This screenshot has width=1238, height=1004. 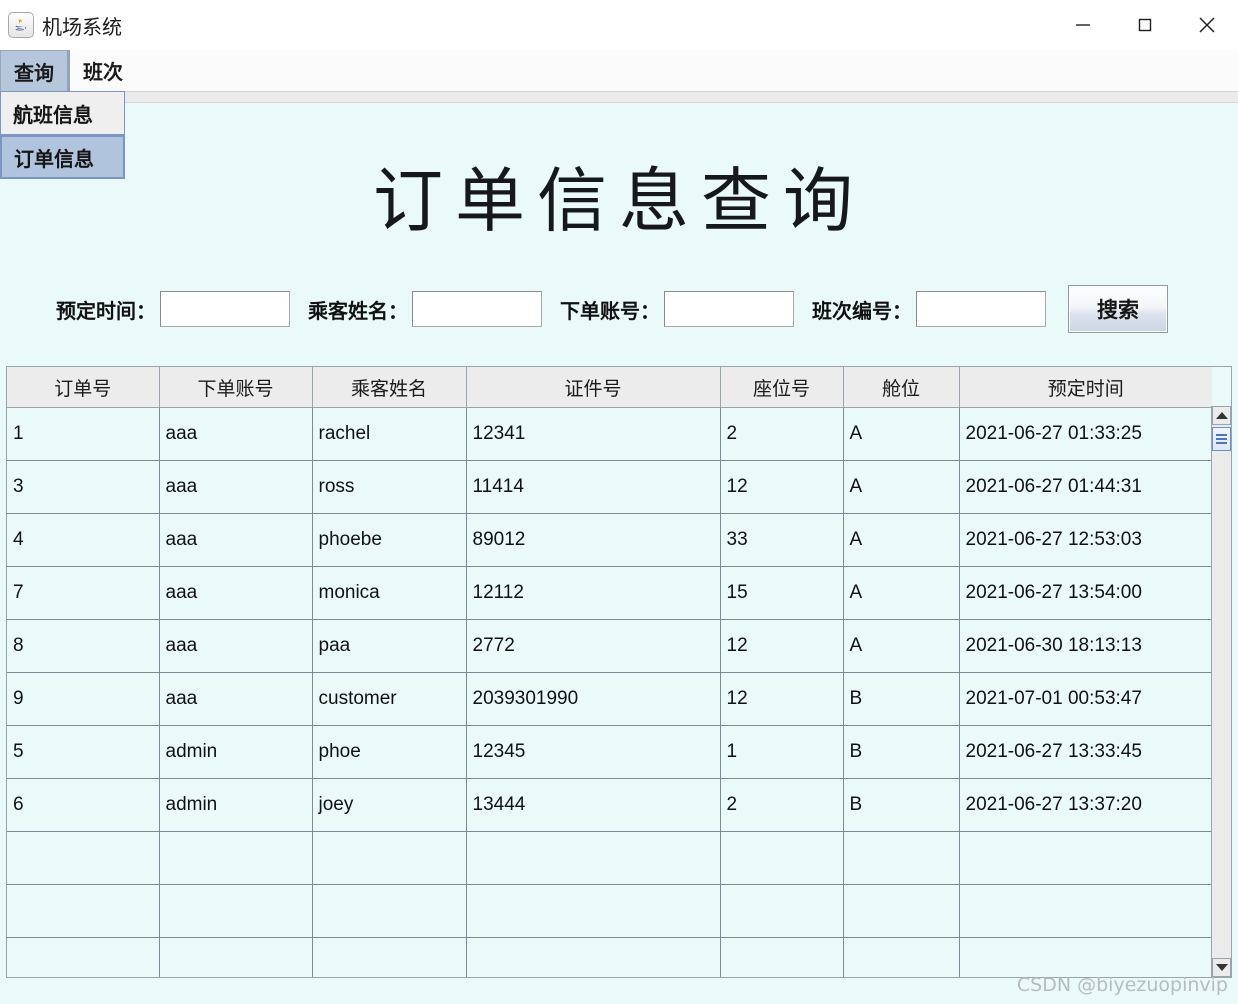 What do you see at coordinates (1085, 646) in the screenshot?
I see `cell-booking-time: 2021-06-30 18:13:13` at bounding box center [1085, 646].